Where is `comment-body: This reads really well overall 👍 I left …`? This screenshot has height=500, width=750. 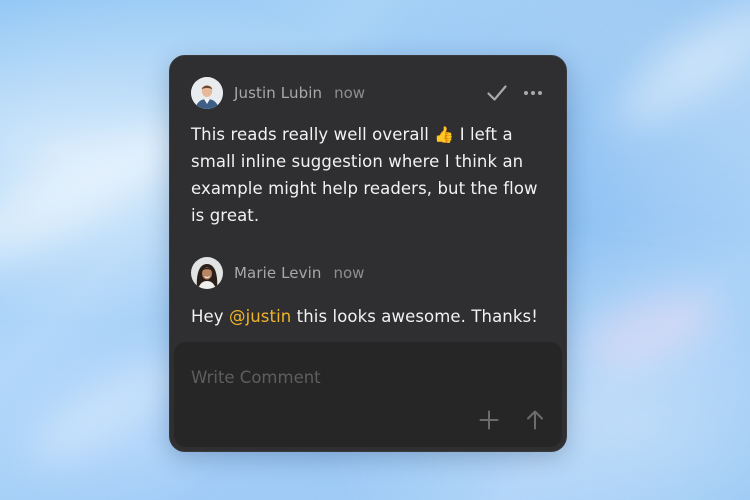 comment-body: This reads really well overall 👍 I left … is located at coordinates (368, 175).